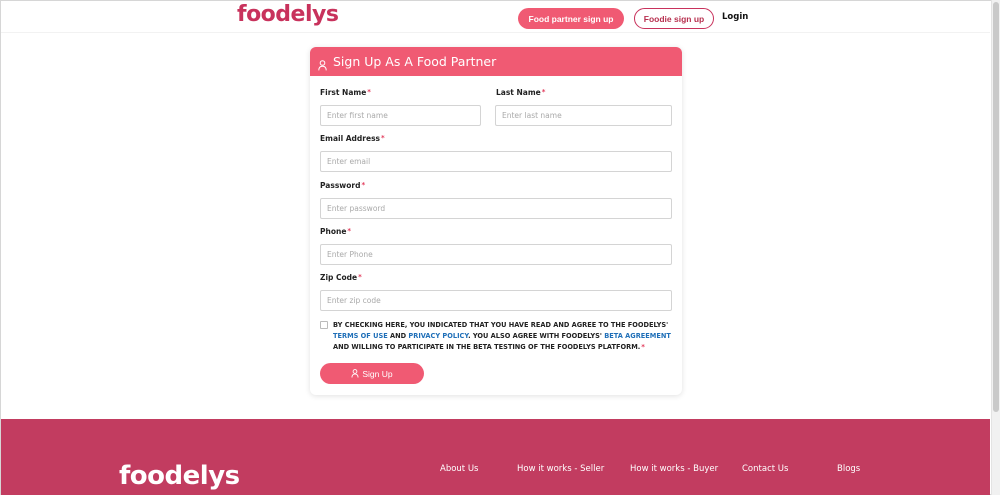  Describe the element at coordinates (583, 115) in the screenshot. I see `last-name-input` at that location.